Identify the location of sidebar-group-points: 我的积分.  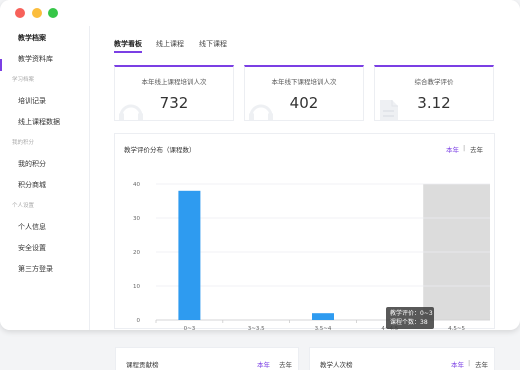
(23, 143).